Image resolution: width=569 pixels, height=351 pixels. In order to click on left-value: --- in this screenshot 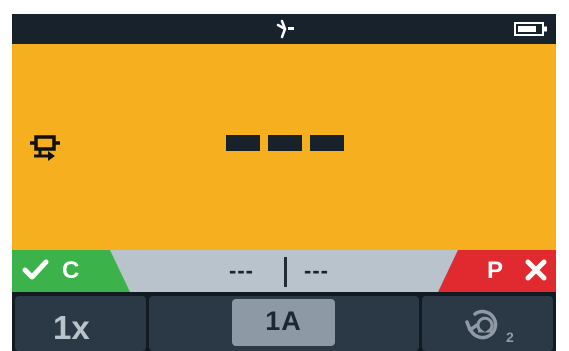, I will do `click(241, 270)`.